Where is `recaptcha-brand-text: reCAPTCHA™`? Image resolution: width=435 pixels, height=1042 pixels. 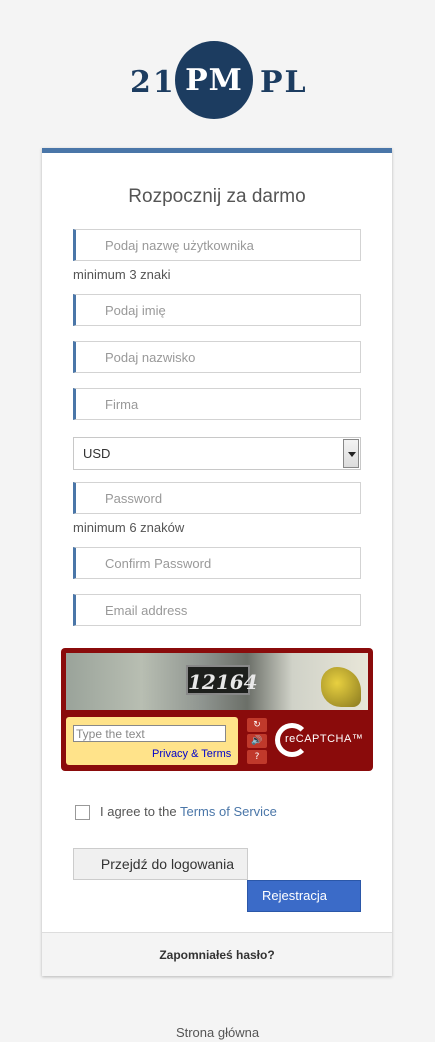
recaptcha-brand-text: reCAPTCHA™ is located at coordinates (324, 739).